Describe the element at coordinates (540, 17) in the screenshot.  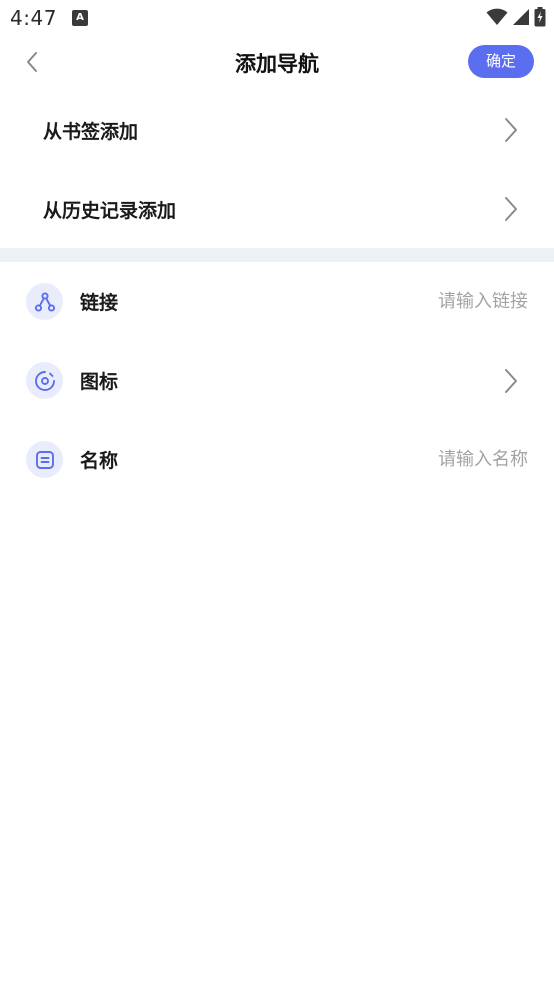
I see `battery-charging-icon` at that location.